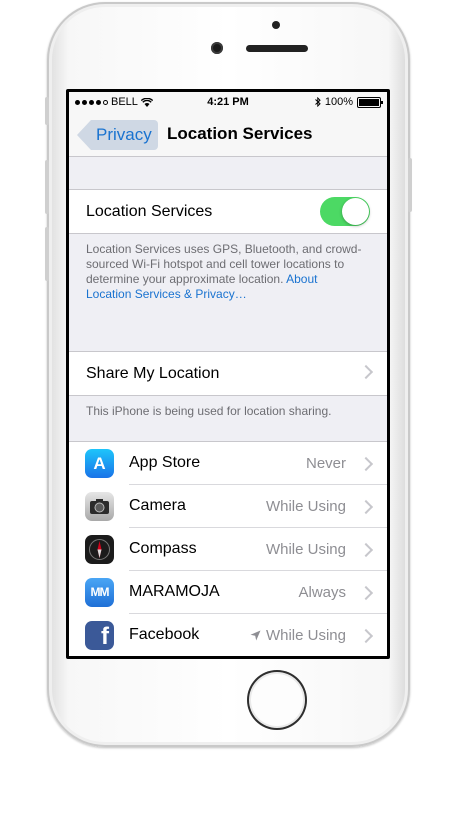  I want to click on app-row-app-store: A App Store Never, so click(228, 463).